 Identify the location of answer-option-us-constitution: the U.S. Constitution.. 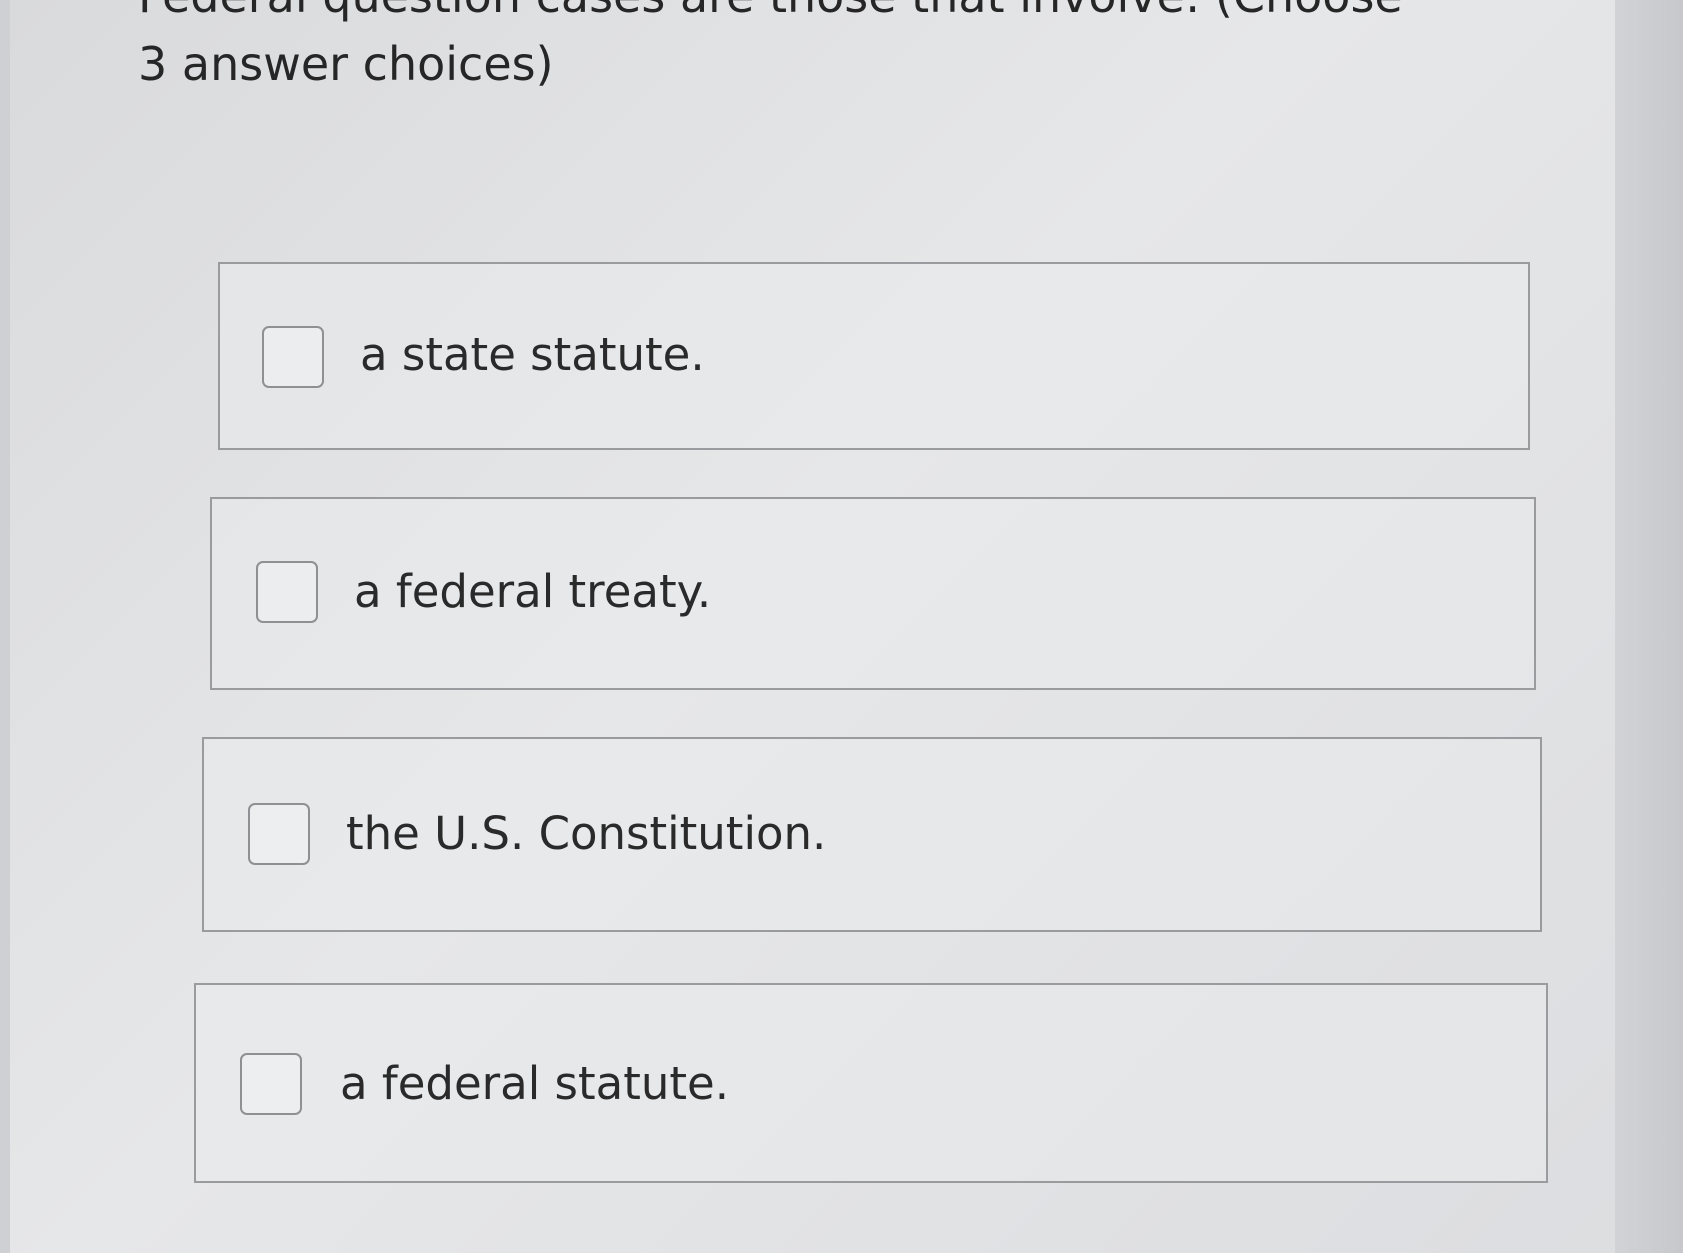
(872, 834).